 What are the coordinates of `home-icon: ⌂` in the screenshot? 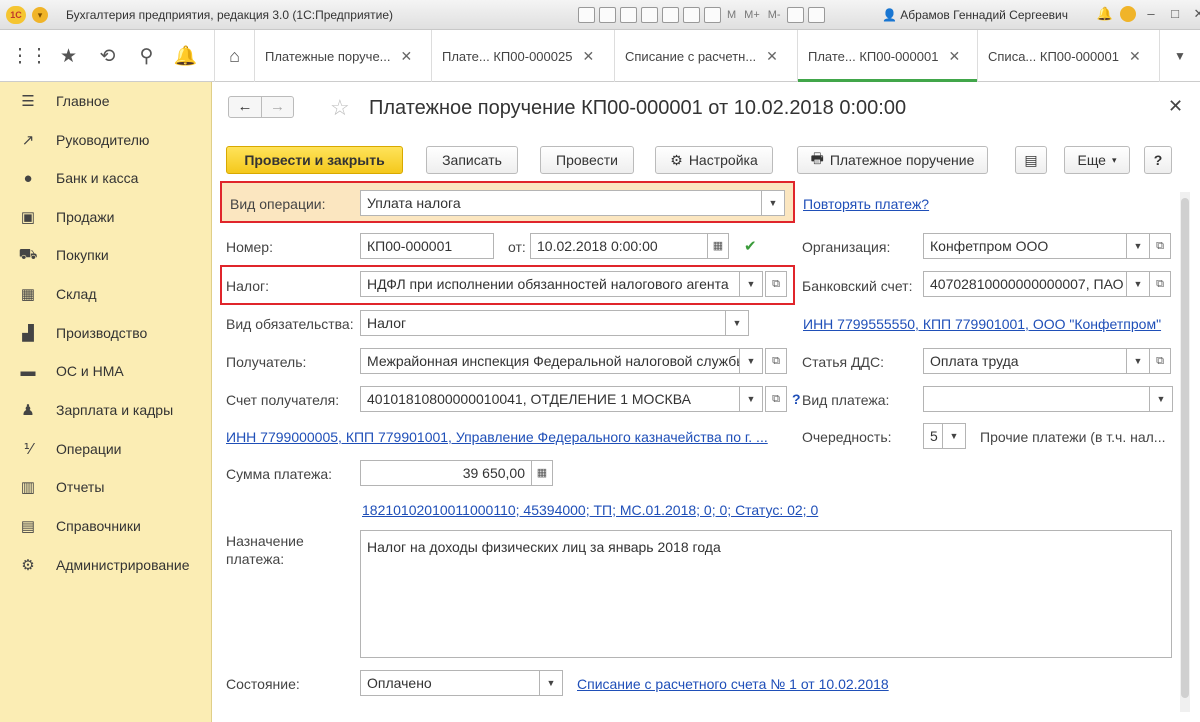 It's located at (235, 56).